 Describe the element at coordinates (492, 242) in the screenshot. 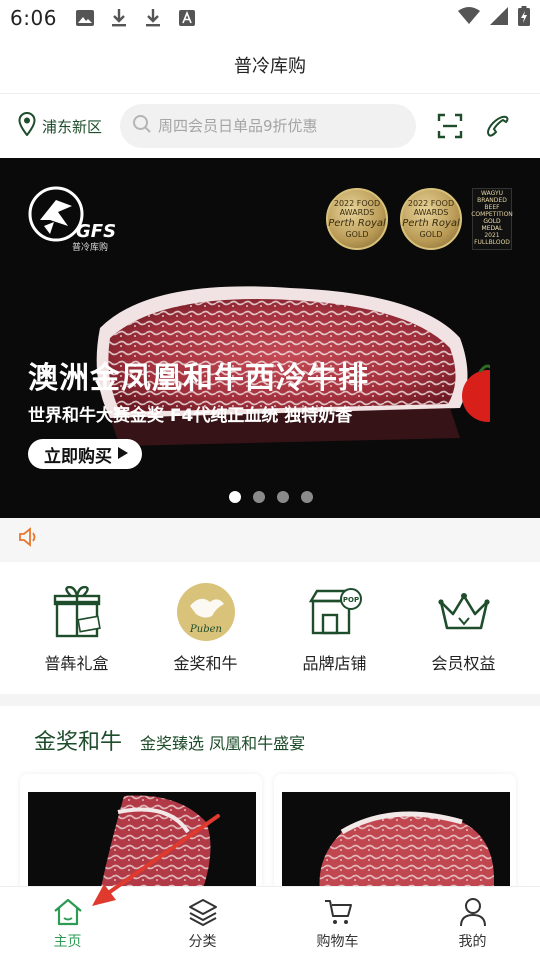

I see `badge-line: FULLBLOOD` at that location.